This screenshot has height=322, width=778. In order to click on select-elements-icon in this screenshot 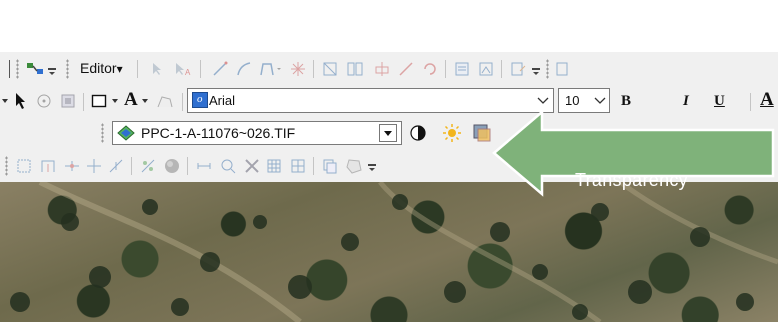, I will do `click(21, 101)`.